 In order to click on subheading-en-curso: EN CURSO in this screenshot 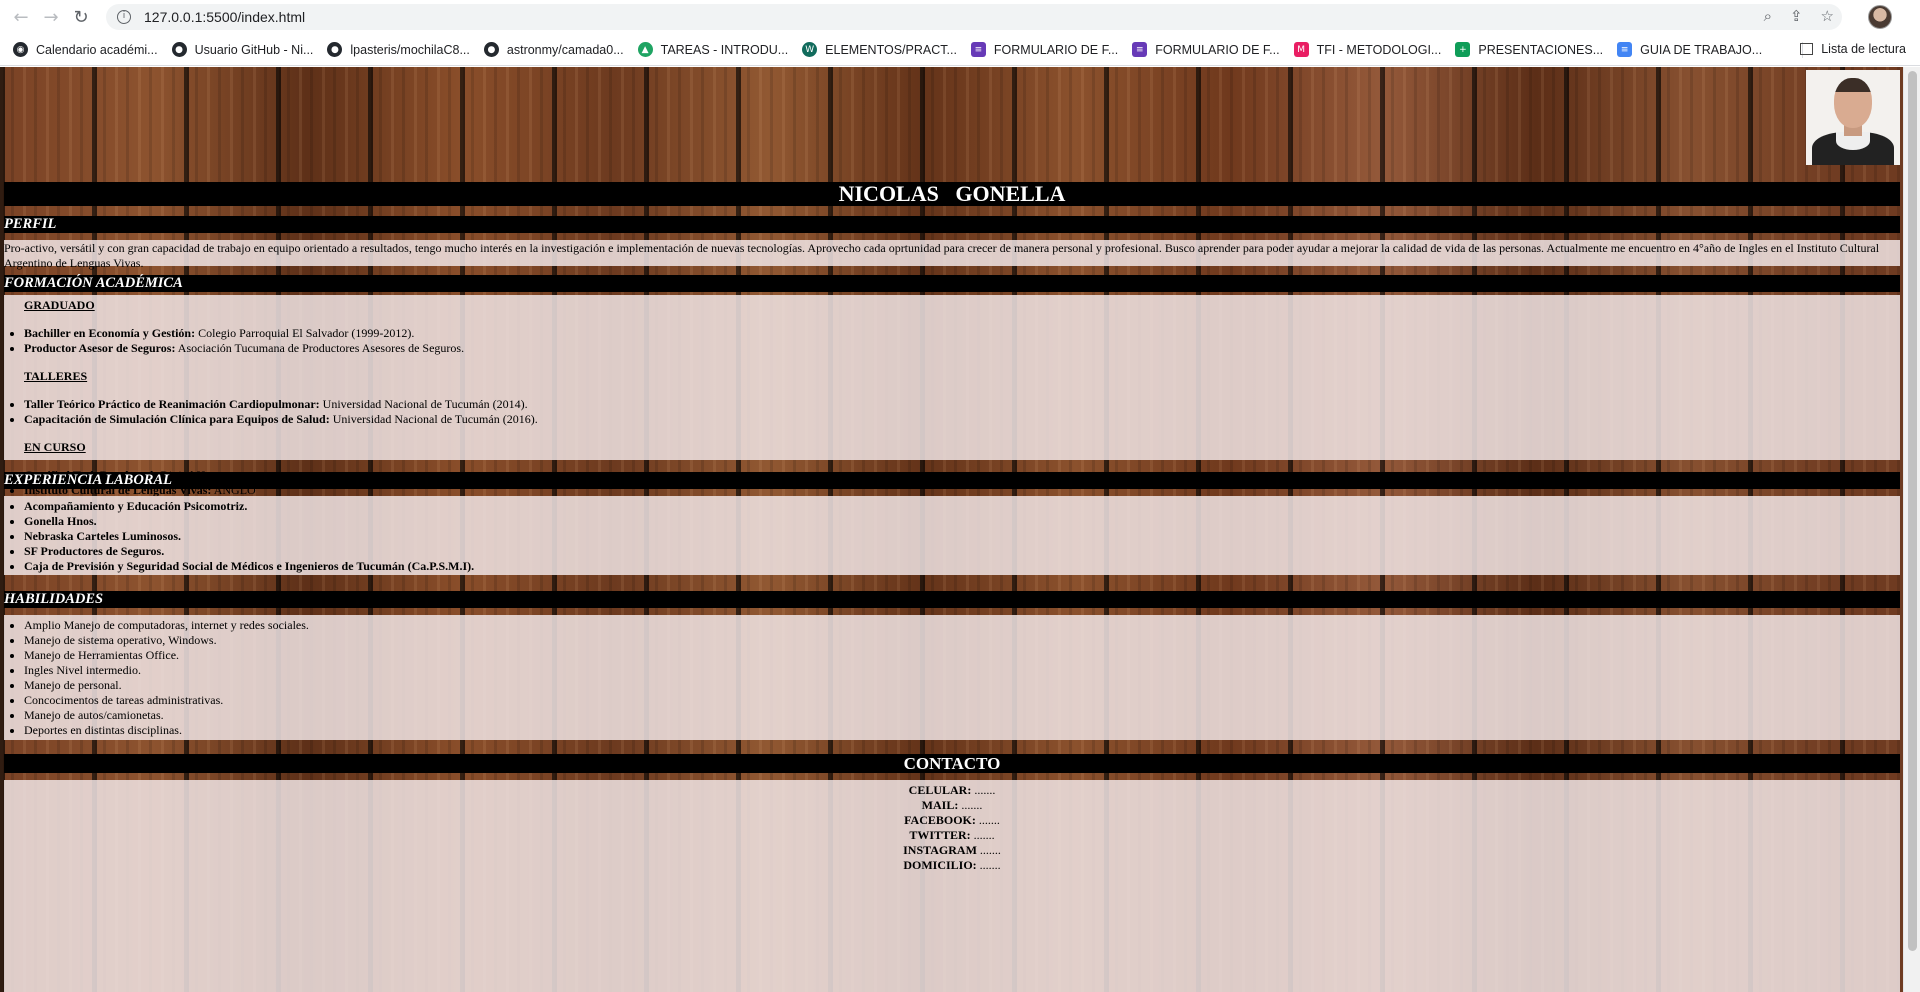, I will do `click(55, 447)`.